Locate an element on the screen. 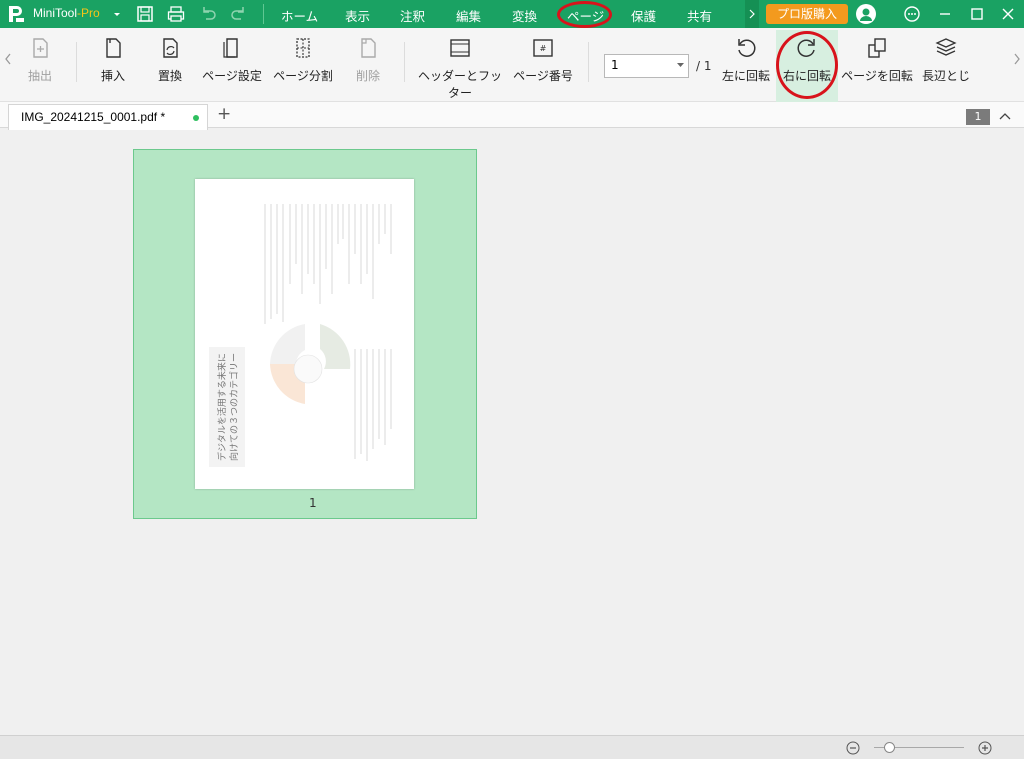 The width and height of the screenshot is (1024, 759). binding-icon is located at coordinates (946, 47).